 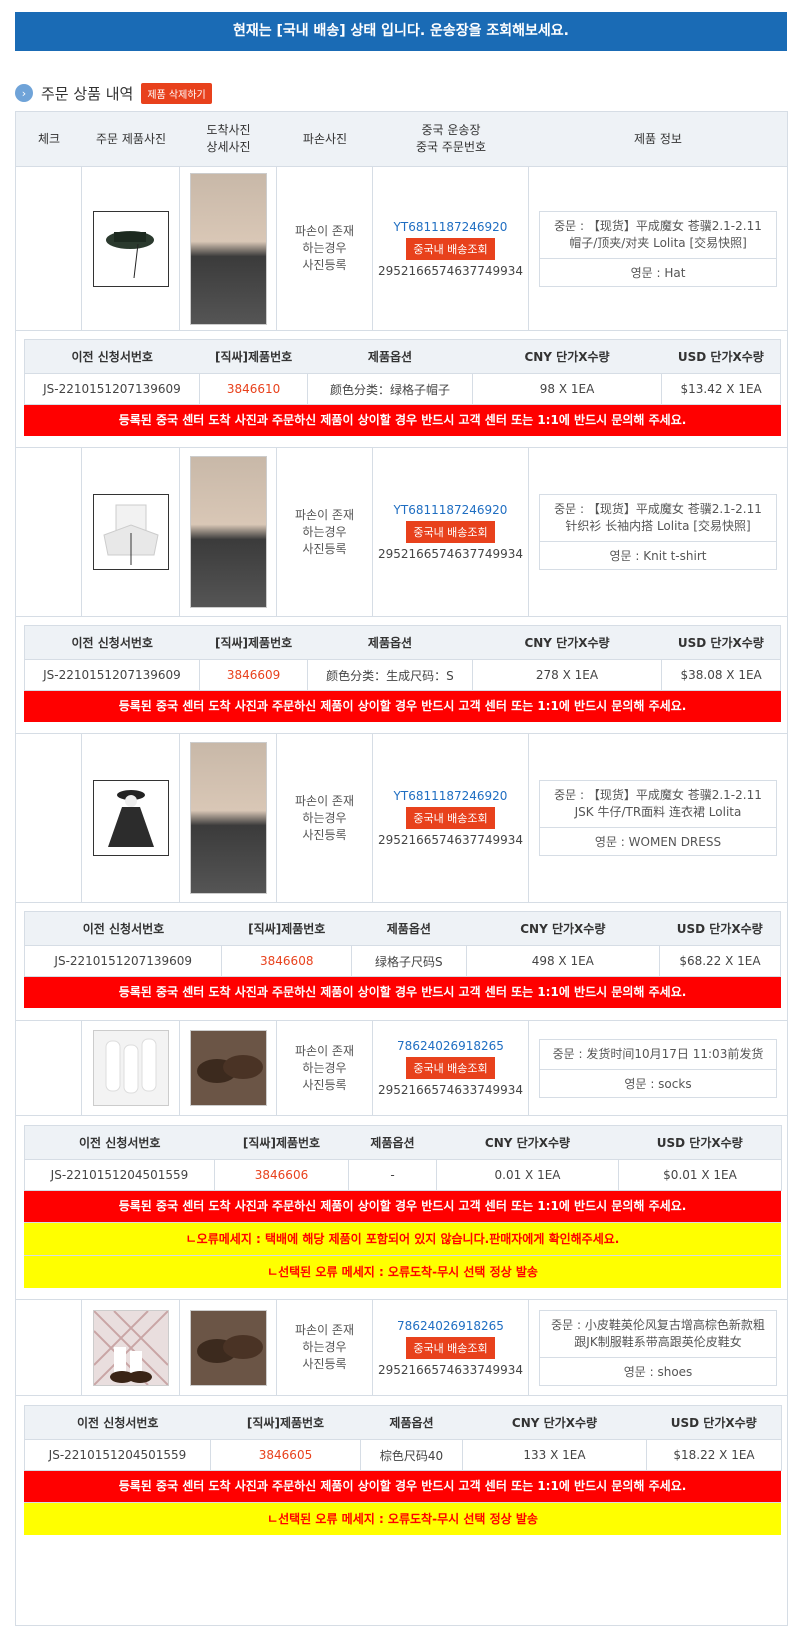 What do you see at coordinates (721, 389) in the screenshot?
I see `usd-price: $13.42 X 1EA` at bounding box center [721, 389].